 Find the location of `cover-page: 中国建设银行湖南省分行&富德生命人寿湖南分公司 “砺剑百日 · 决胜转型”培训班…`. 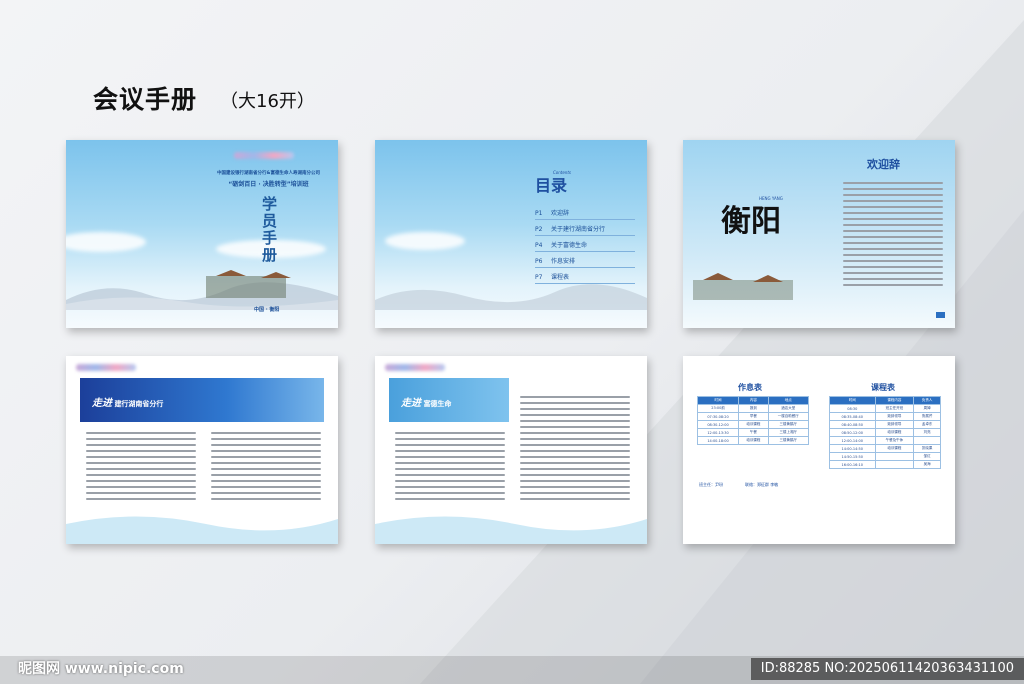

cover-page: 中国建设银行湖南省分行&富德生命人寿湖南分公司 “砺剑百日 · 决胜转型”培训班… is located at coordinates (202, 234).